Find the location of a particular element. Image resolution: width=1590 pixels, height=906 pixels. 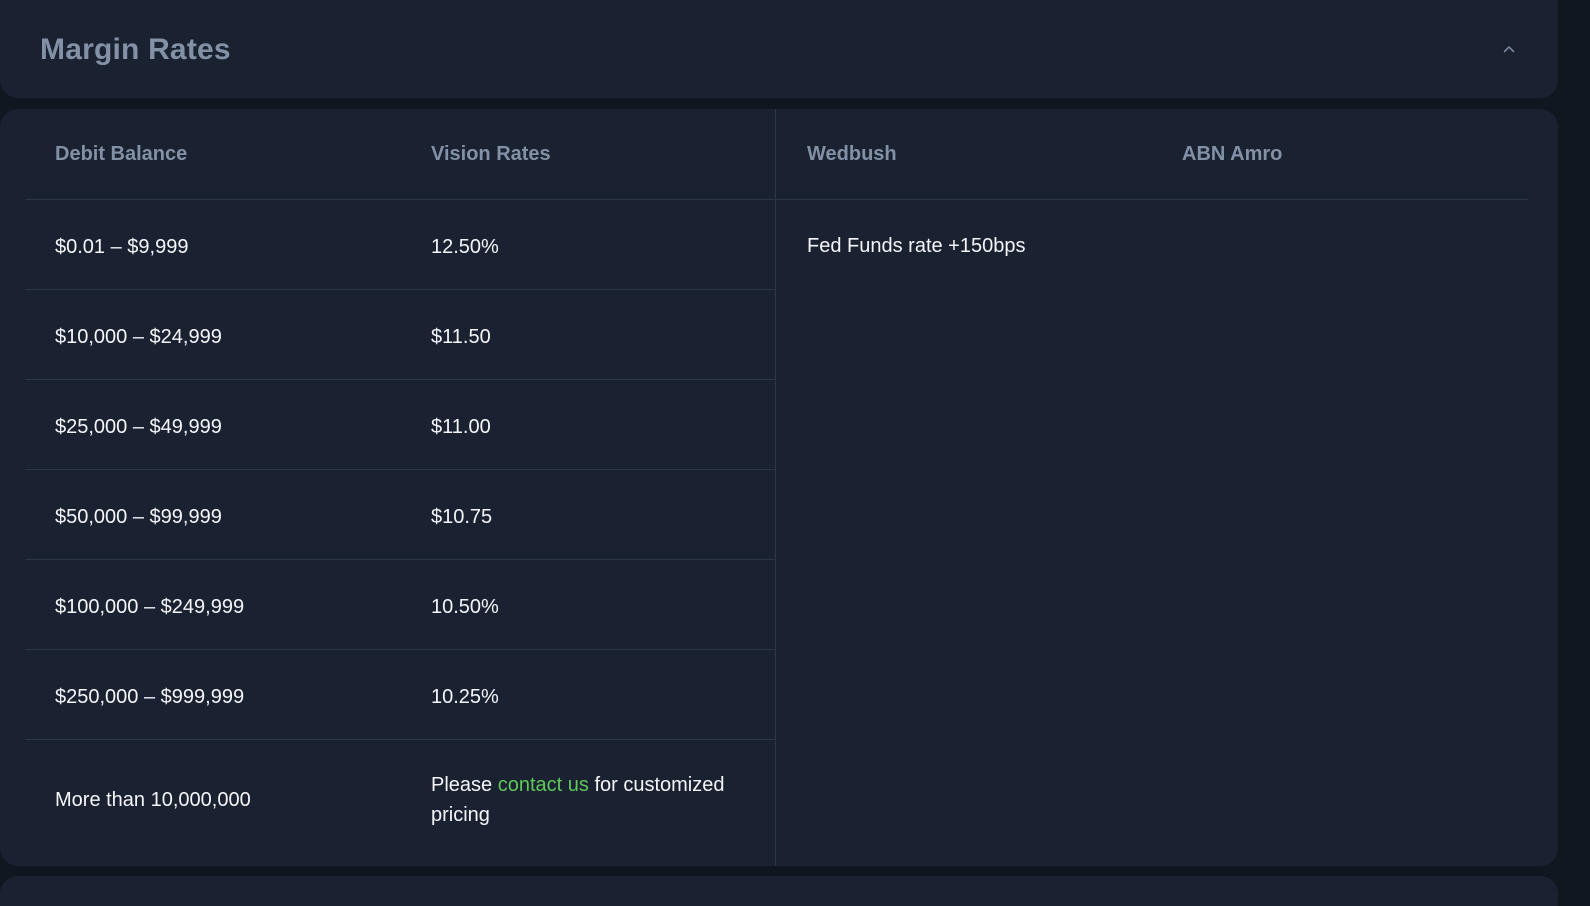

wedbush-header: Wedbush is located at coordinates (852, 154).